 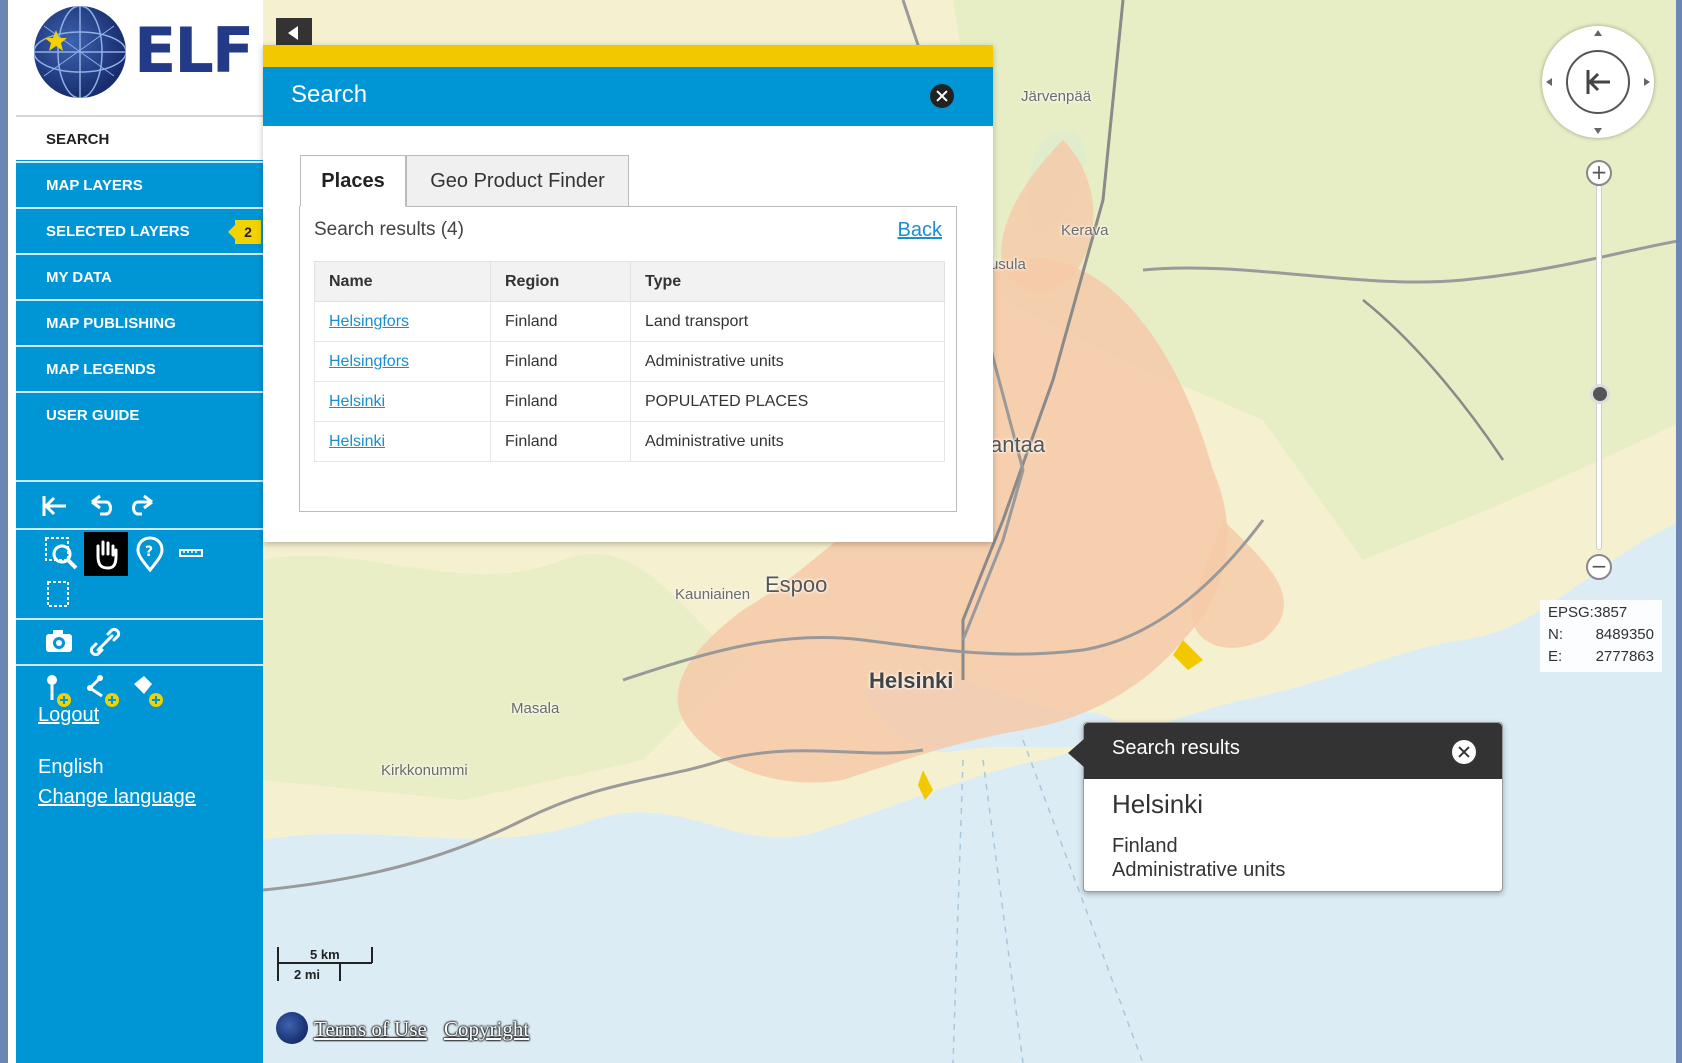 What do you see at coordinates (139, 275) in the screenshot?
I see `nav-my-data: MY DATA` at bounding box center [139, 275].